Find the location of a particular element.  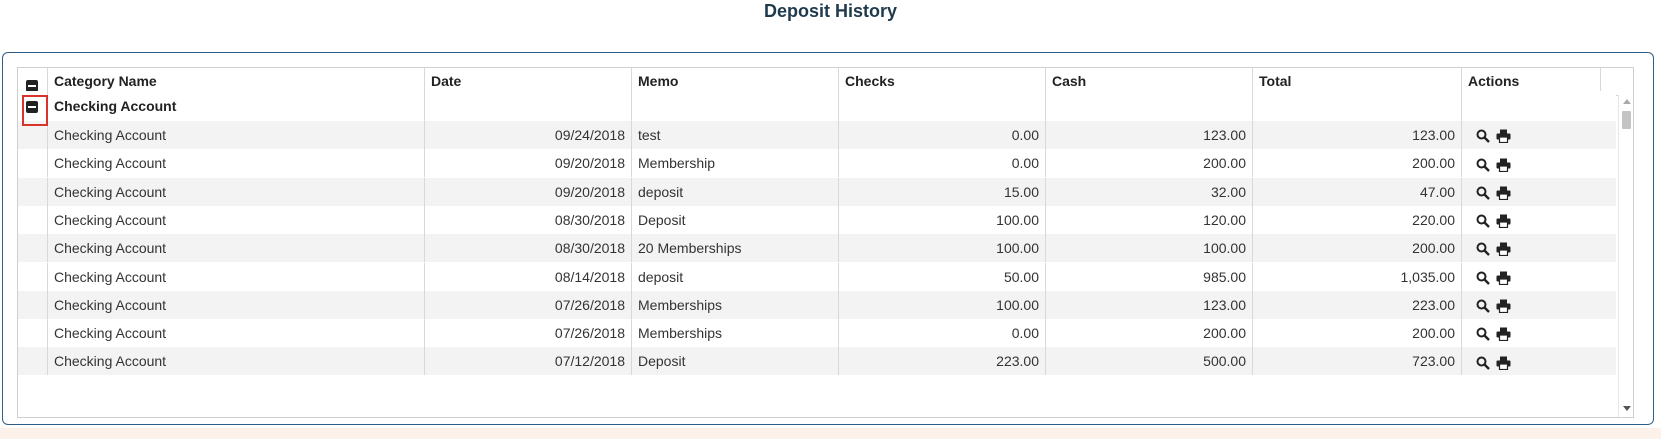

cell-date: 08/14/2018 is located at coordinates (527, 276).